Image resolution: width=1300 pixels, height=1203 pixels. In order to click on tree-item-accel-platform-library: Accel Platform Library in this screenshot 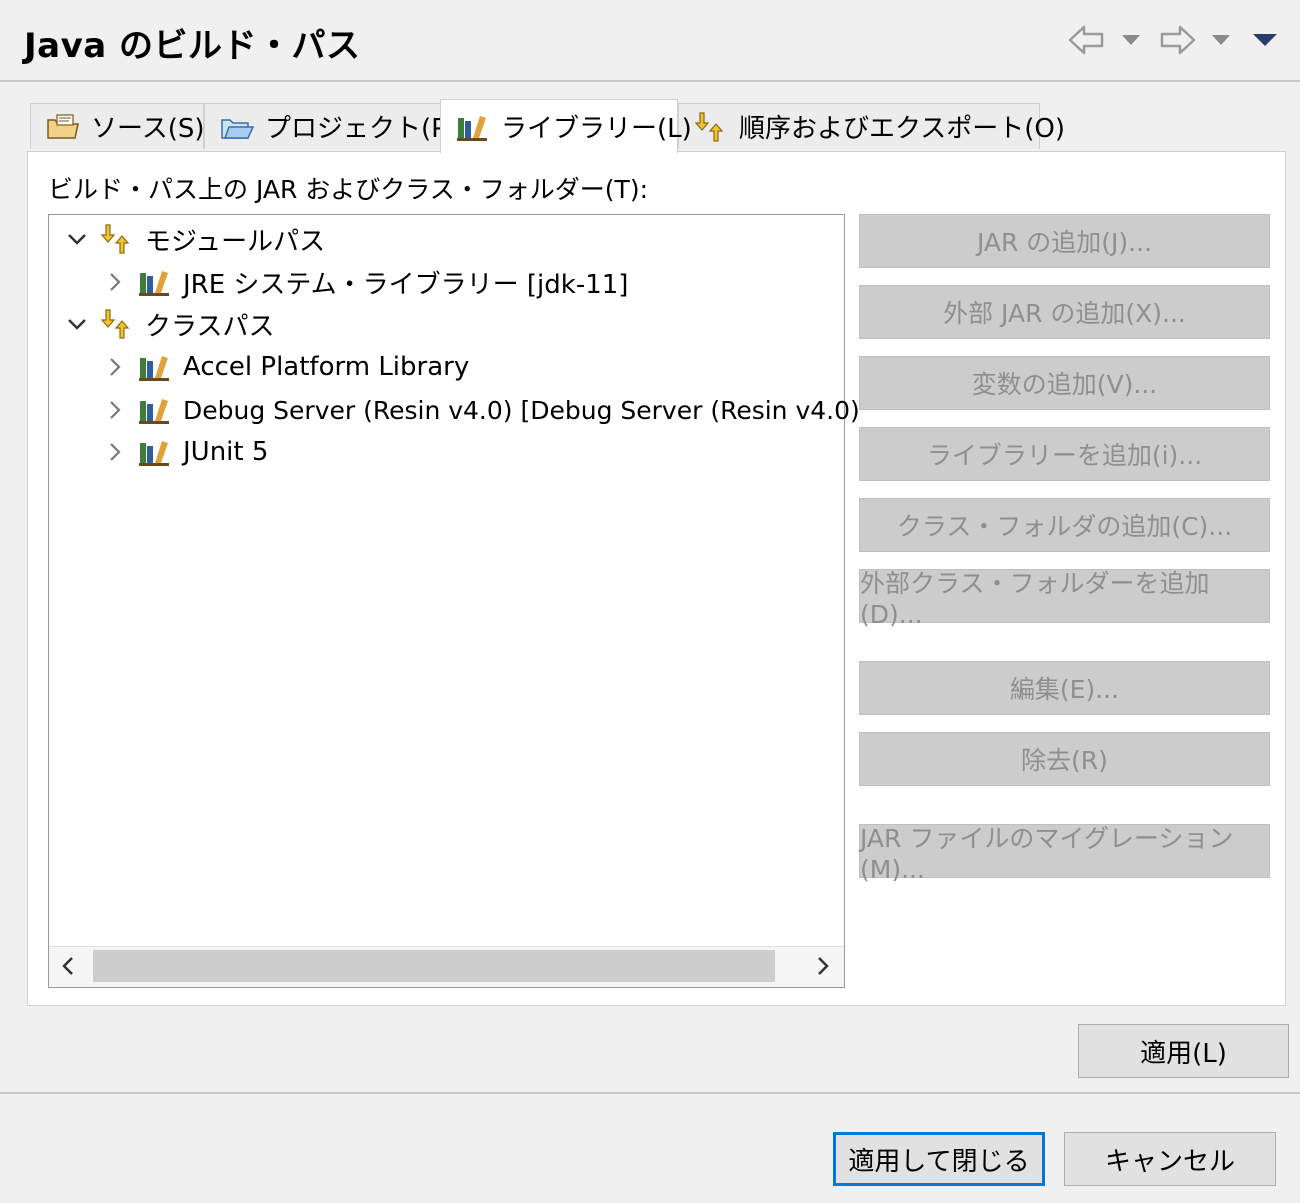, I will do `click(284, 367)`.